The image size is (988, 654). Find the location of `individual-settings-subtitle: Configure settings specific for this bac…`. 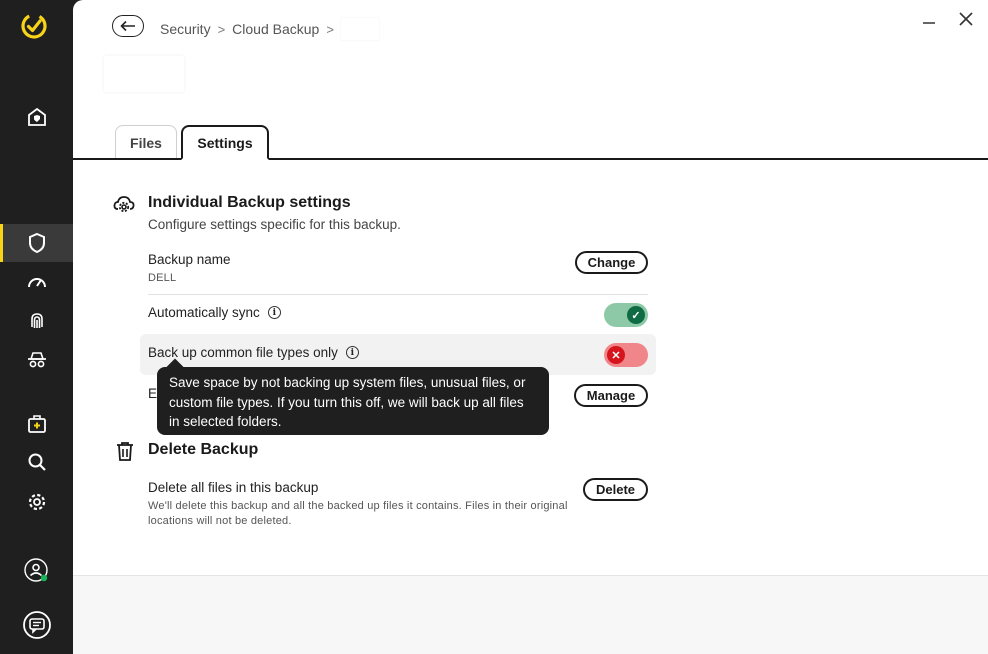

individual-settings-subtitle: Configure settings specific for this bac… is located at coordinates (274, 224).